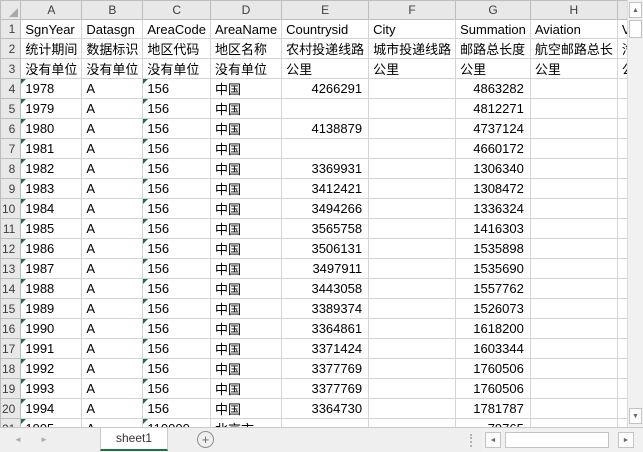 The width and height of the screenshot is (643, 452). What do you see at coordinates (11, 189) in the screenshot?
I see `row-header-9: 9` at bounding box center [11, 189].